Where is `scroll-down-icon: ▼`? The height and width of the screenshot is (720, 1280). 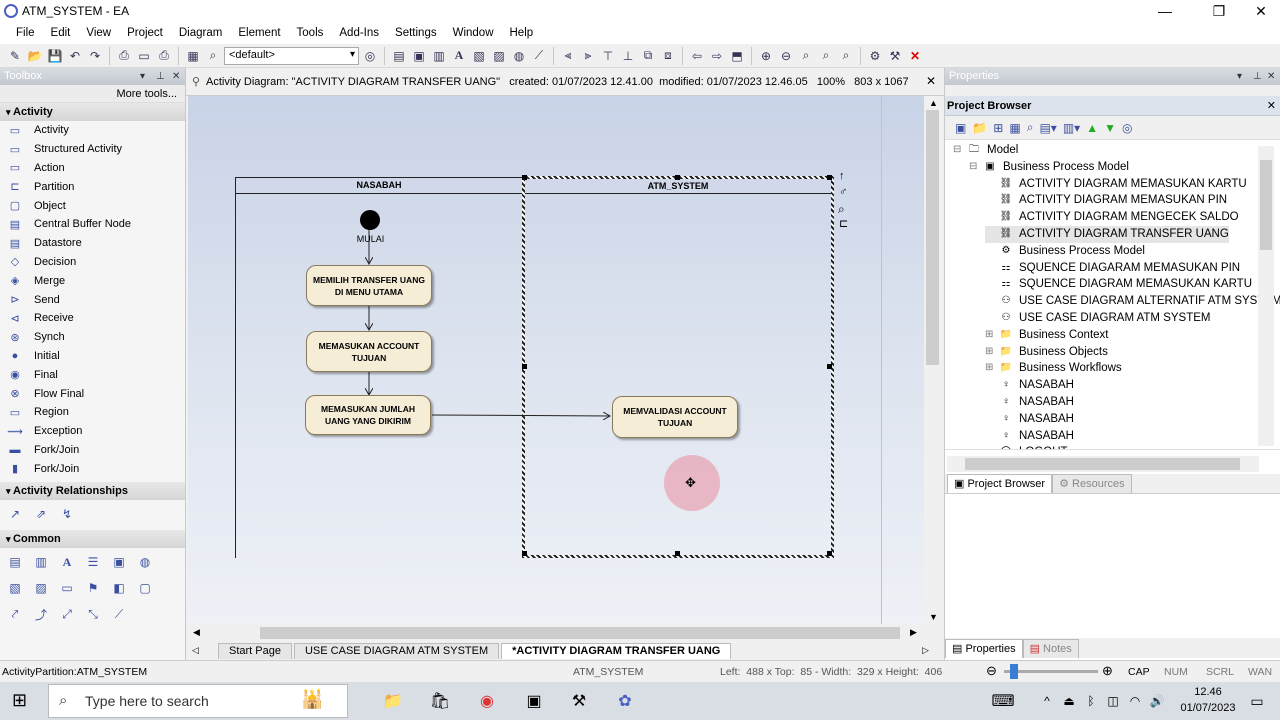
scroll-down-icon: ▼ is located at coordinates (933, 617).